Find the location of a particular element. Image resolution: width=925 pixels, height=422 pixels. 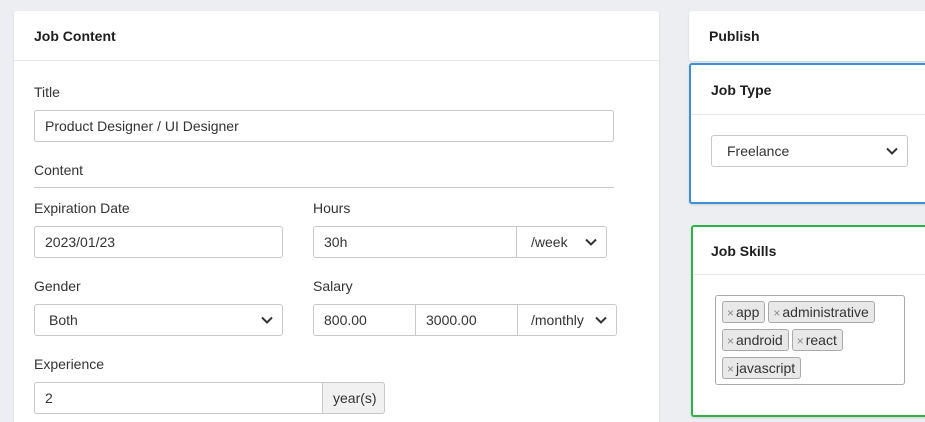

job-skills-header: Job Skills is located at coordinates (809, 251).